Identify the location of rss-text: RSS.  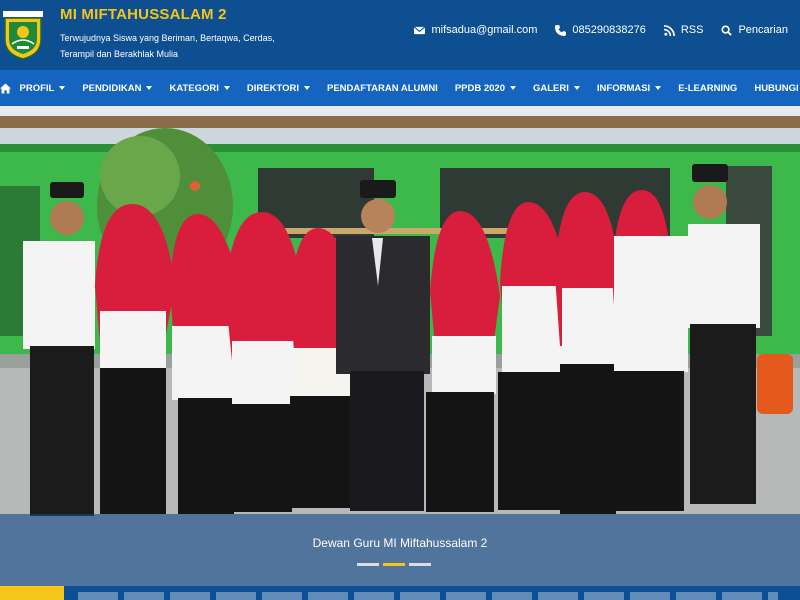
(692, 30).